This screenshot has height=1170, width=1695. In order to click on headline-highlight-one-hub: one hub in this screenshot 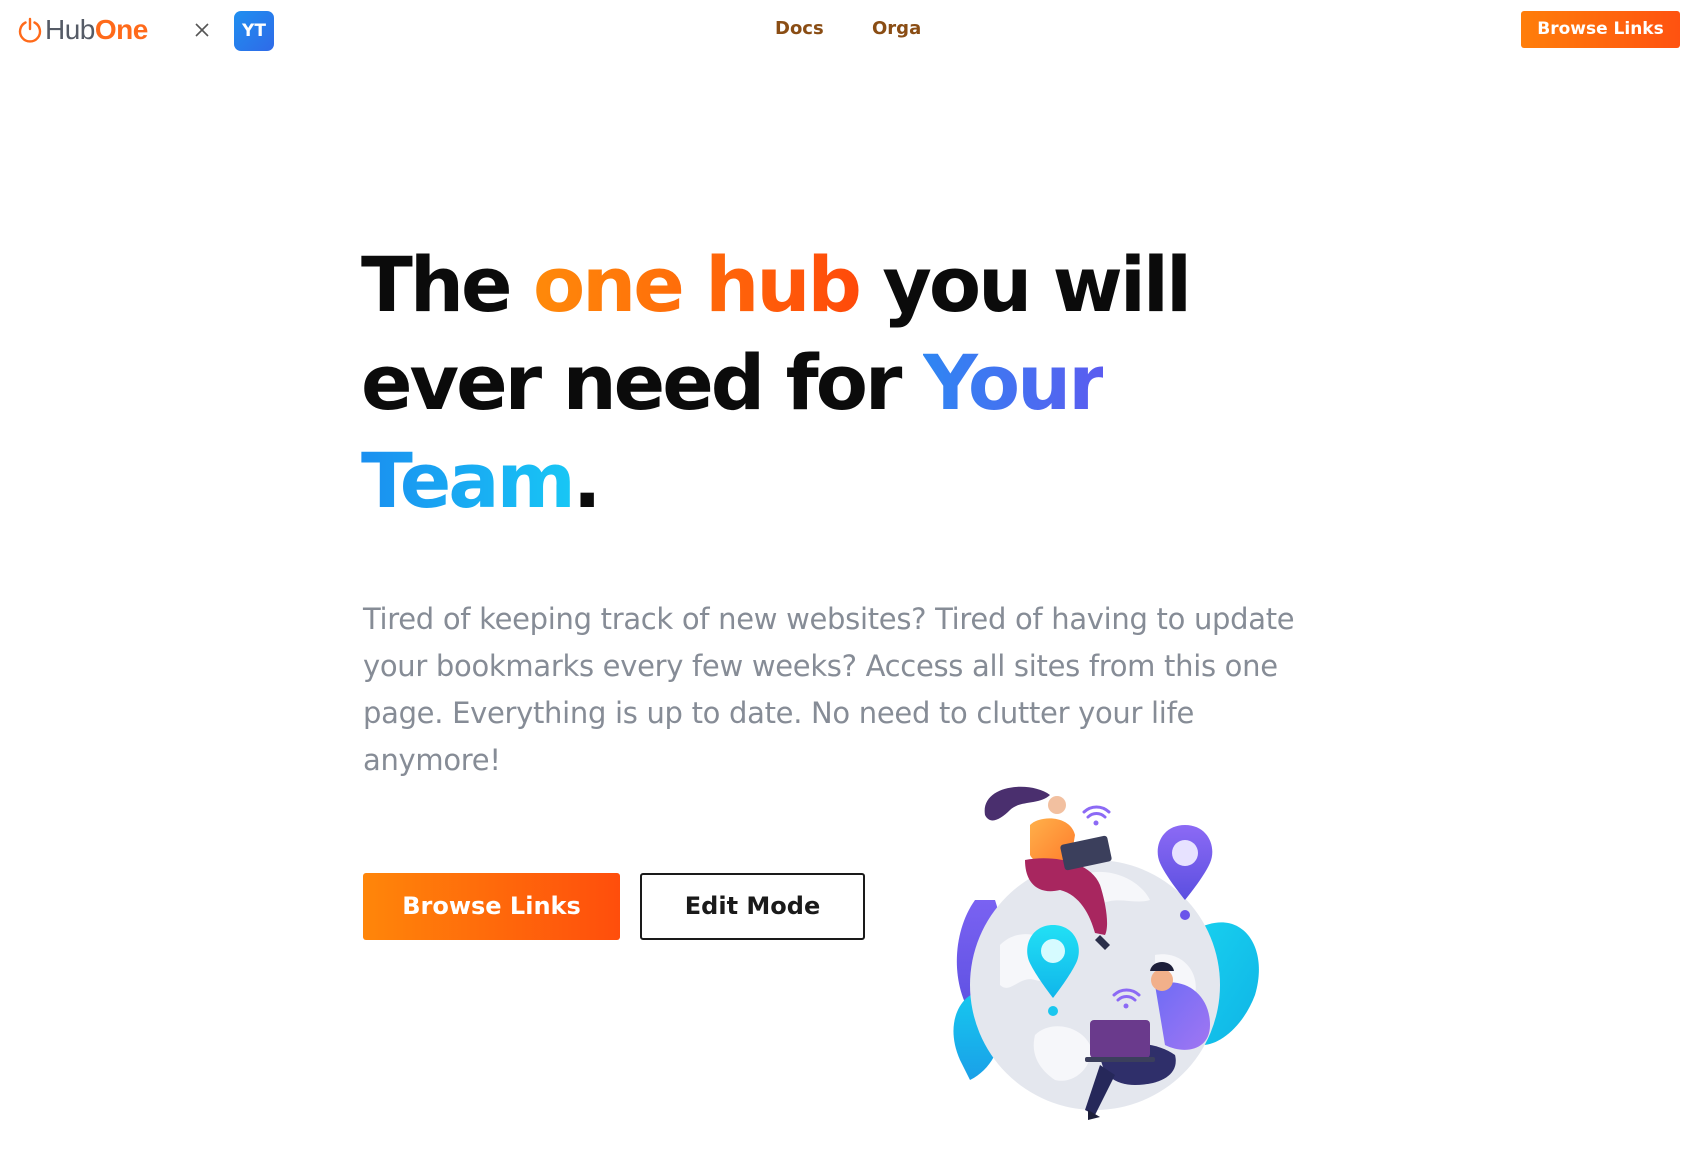, I will do `click(697, 284)`.